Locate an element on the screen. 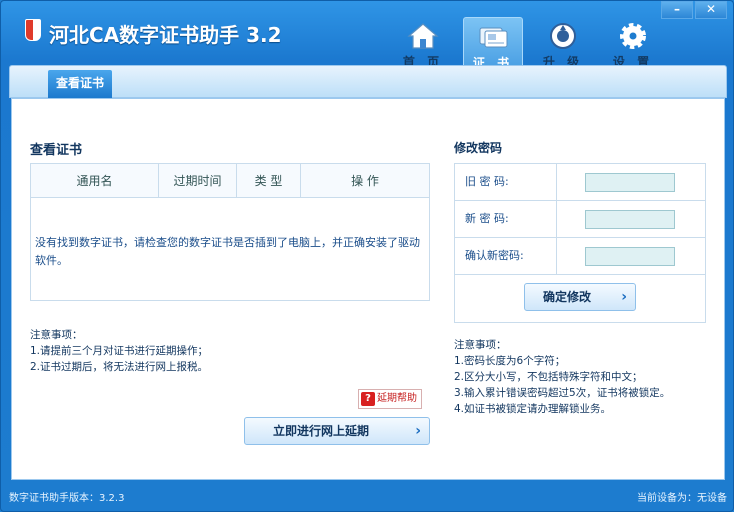 This screenshot has width=734, height=512. upgrade-icon is located at coordinates (563, 36).